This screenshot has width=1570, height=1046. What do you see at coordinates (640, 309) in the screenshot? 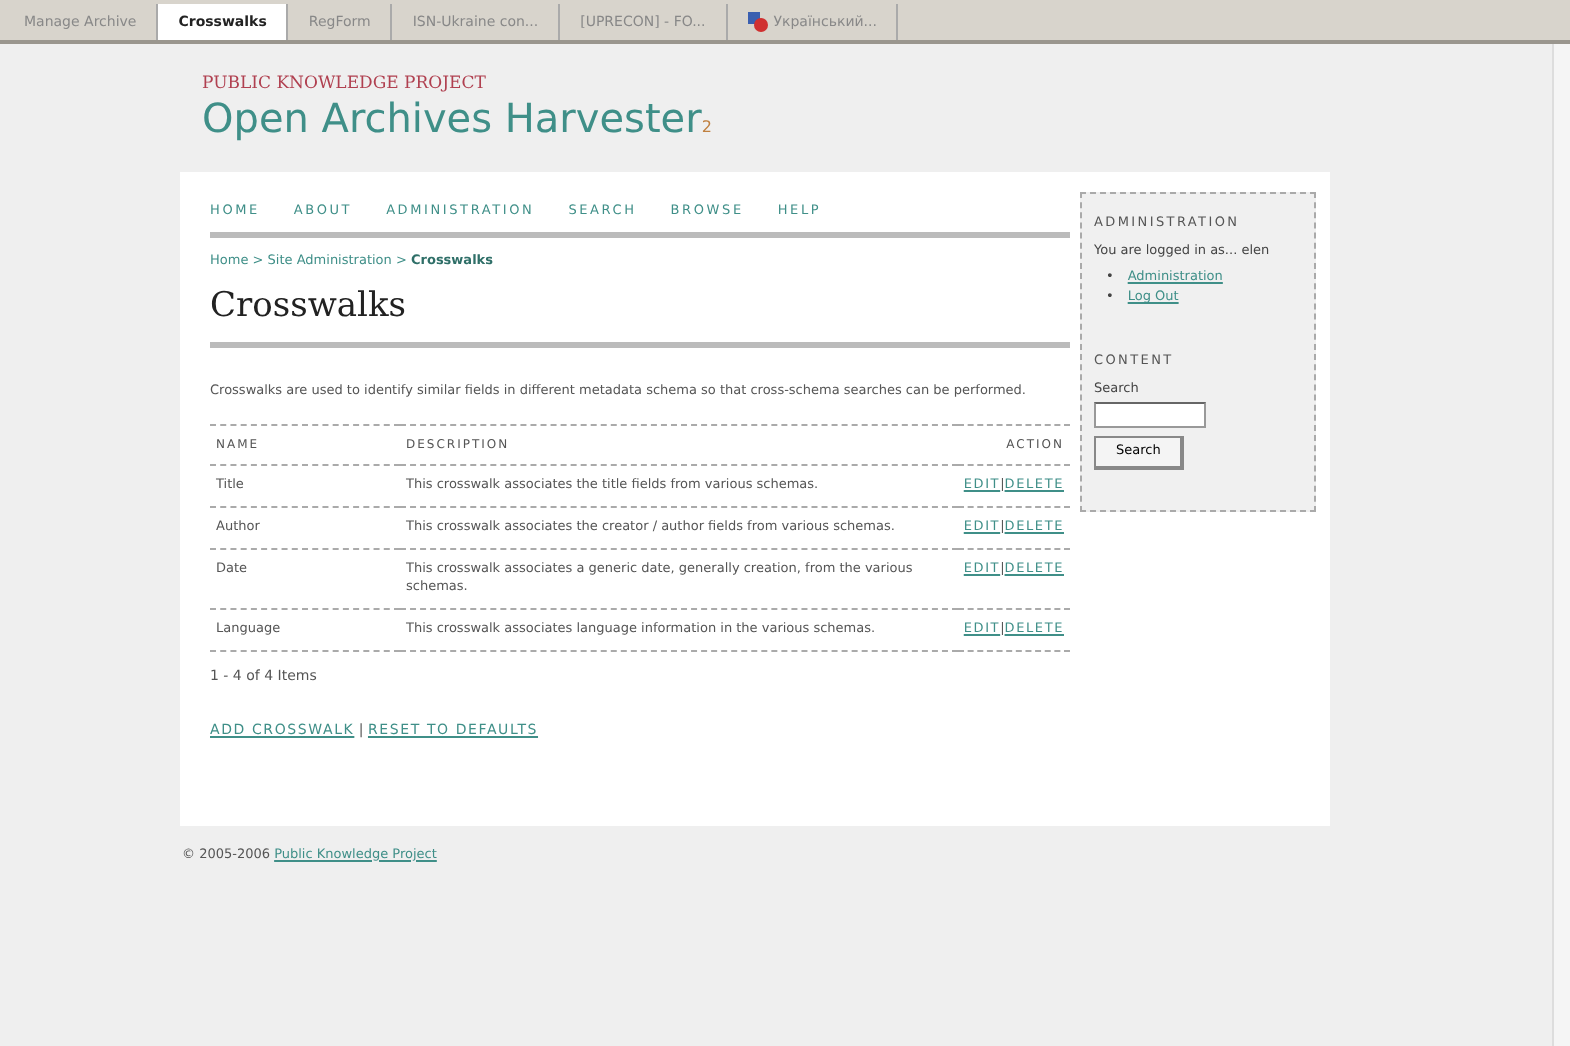
I see `page-title: Crosswalks` at bounding box center [640, 309].